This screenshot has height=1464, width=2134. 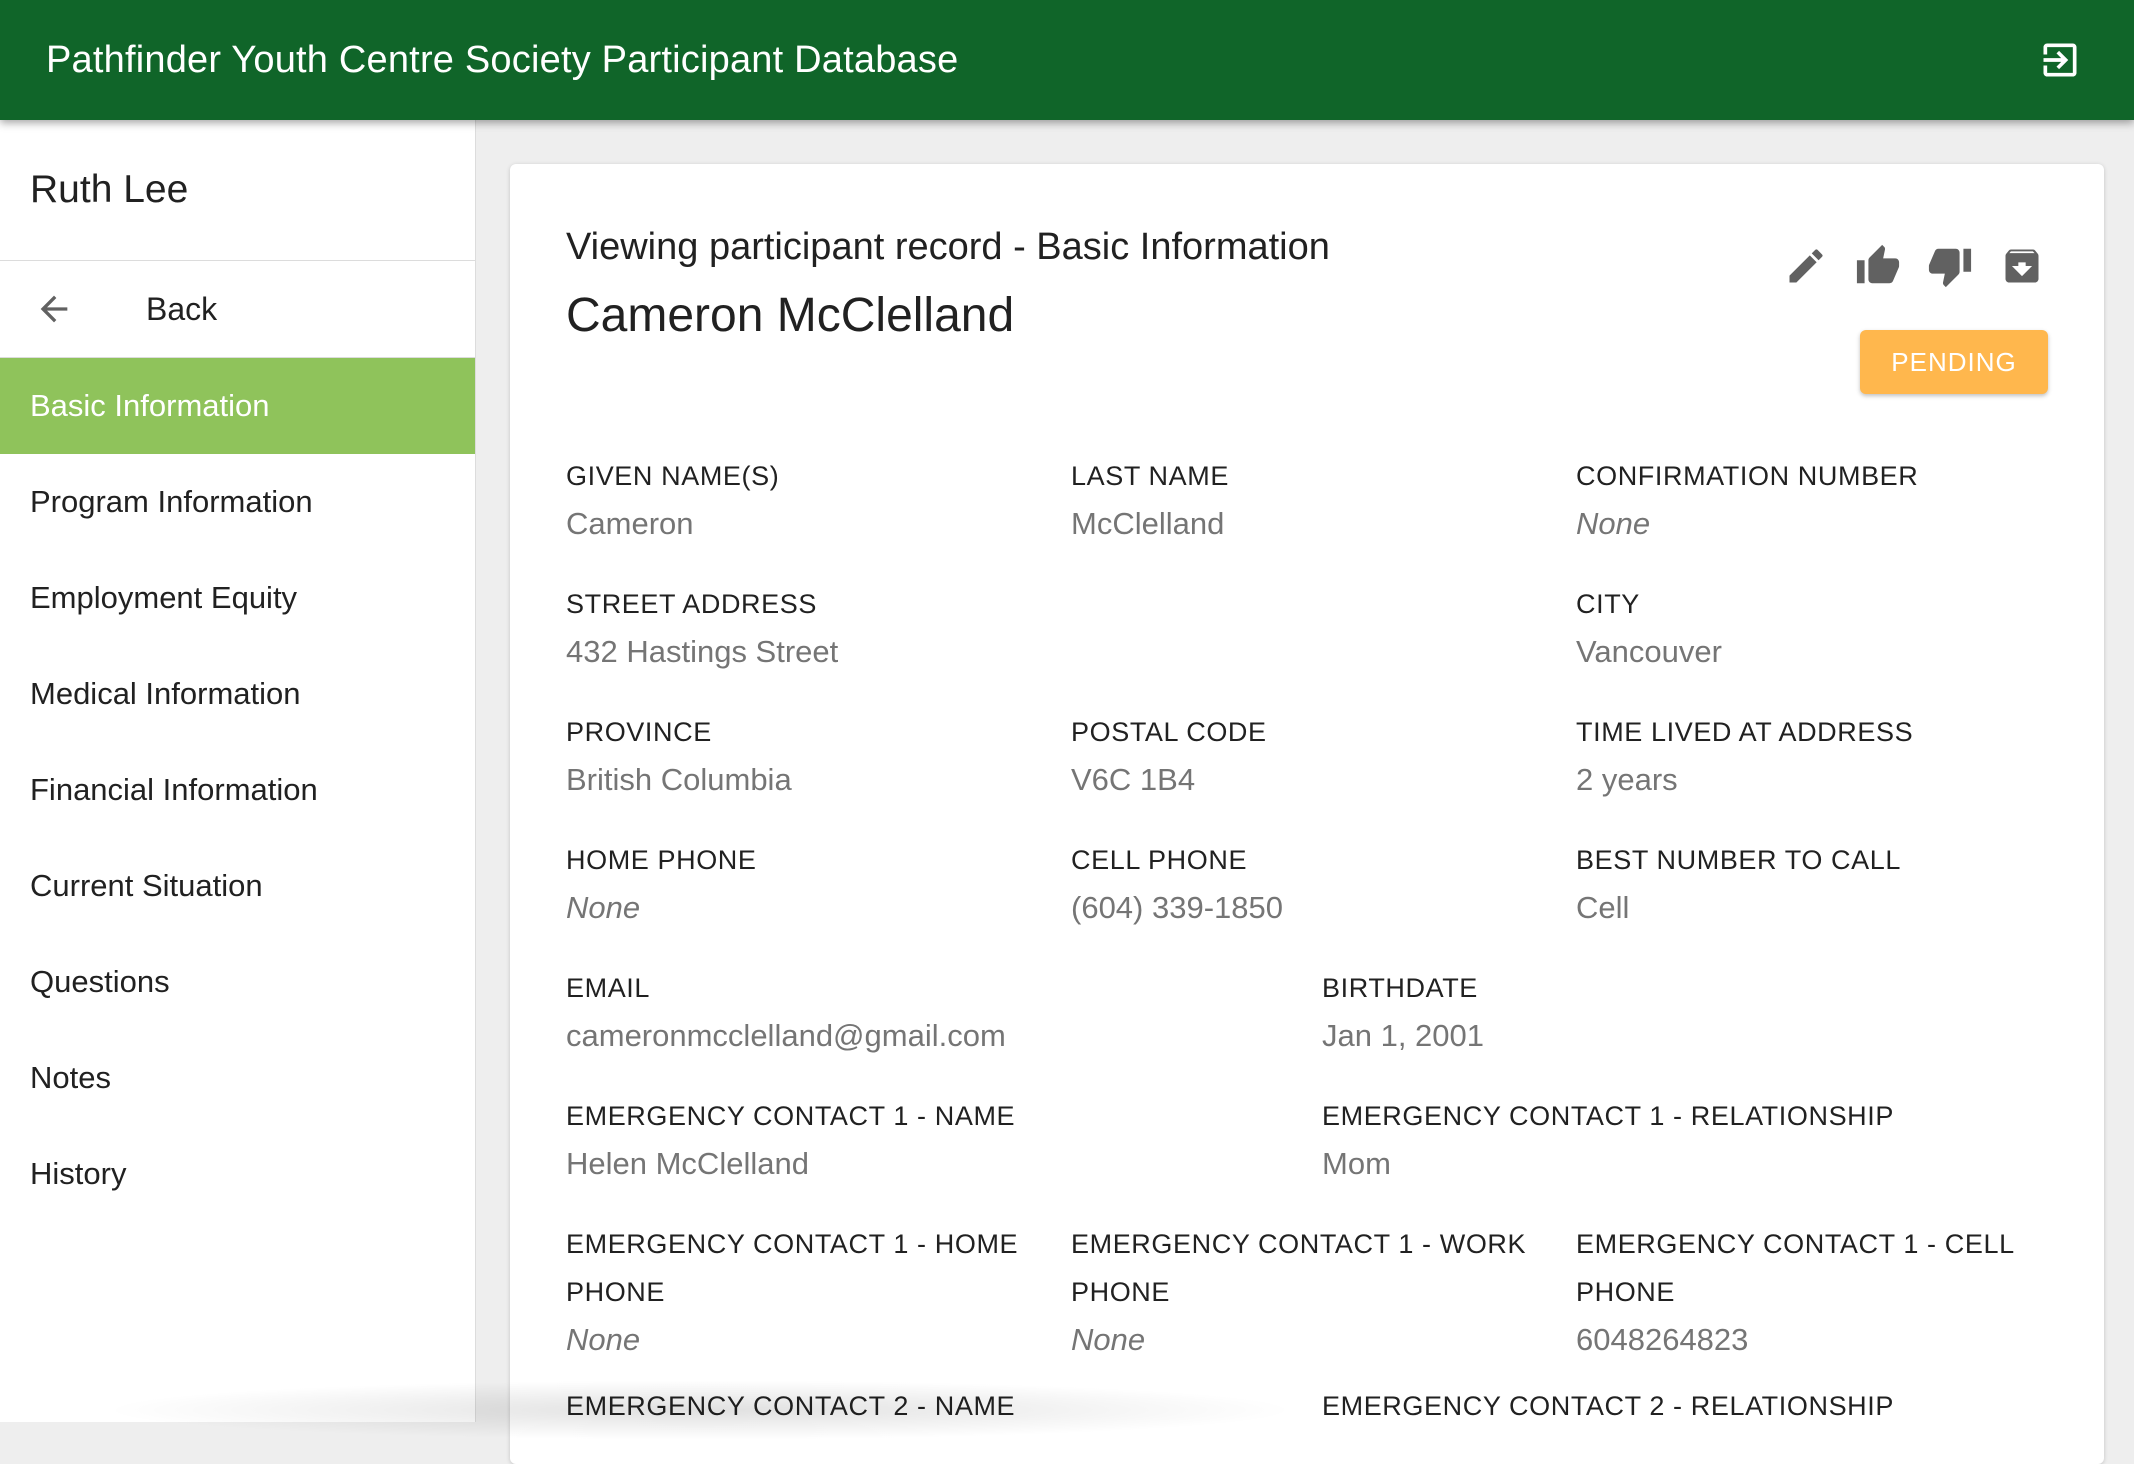 What do you see at coordinates (679, 779) in the screenshot?
I see `field-value: British Columbia` at bounding box center [679, 779].